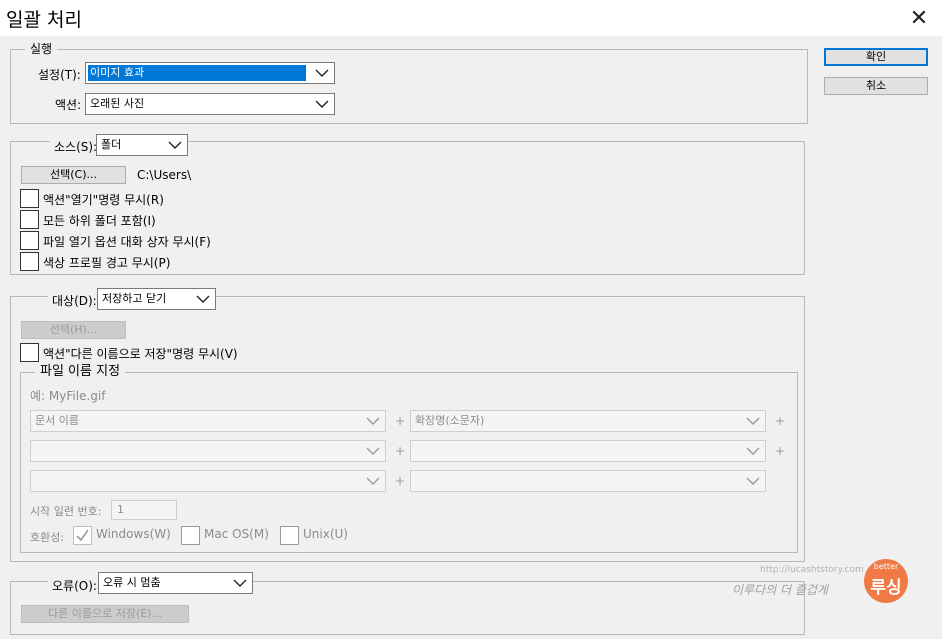  What do you see at coordinates (208, 421) in the screenshot?
I see `naming-field-1a: 문서 이름` at bounding box center [208, 421].